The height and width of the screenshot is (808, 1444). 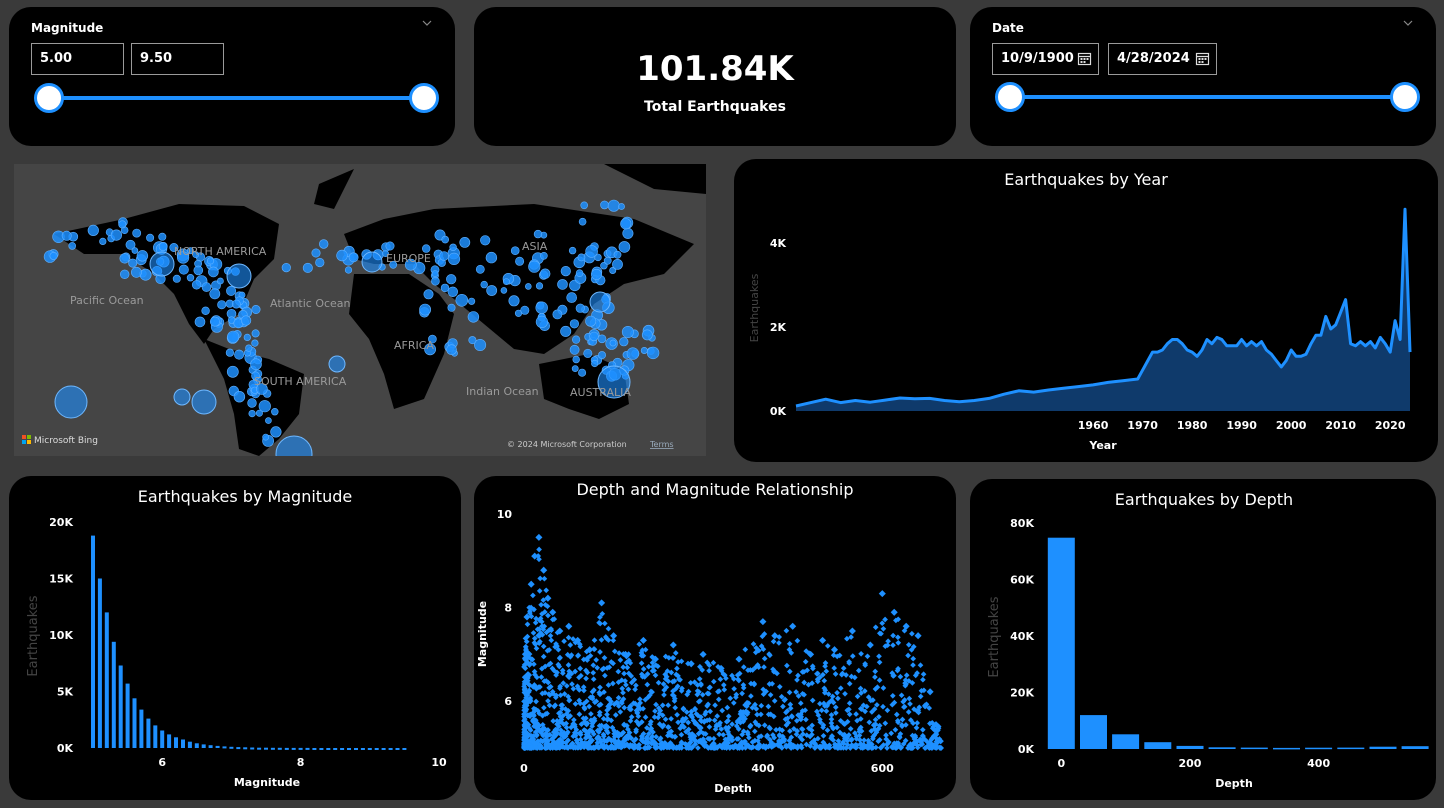 I want to click on magnitude-slider-min-handle, so click(x=49, y=98).